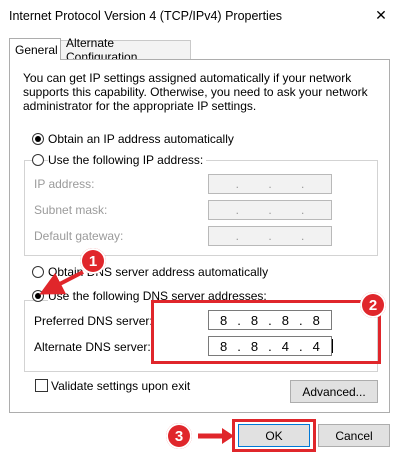 Image resolution: width=400 pixels, height=455 pixels. What do you see at coordinates (179, 436) in the screenshot?
I see `step-3-badge: 3` at bounding box center [179, 436].